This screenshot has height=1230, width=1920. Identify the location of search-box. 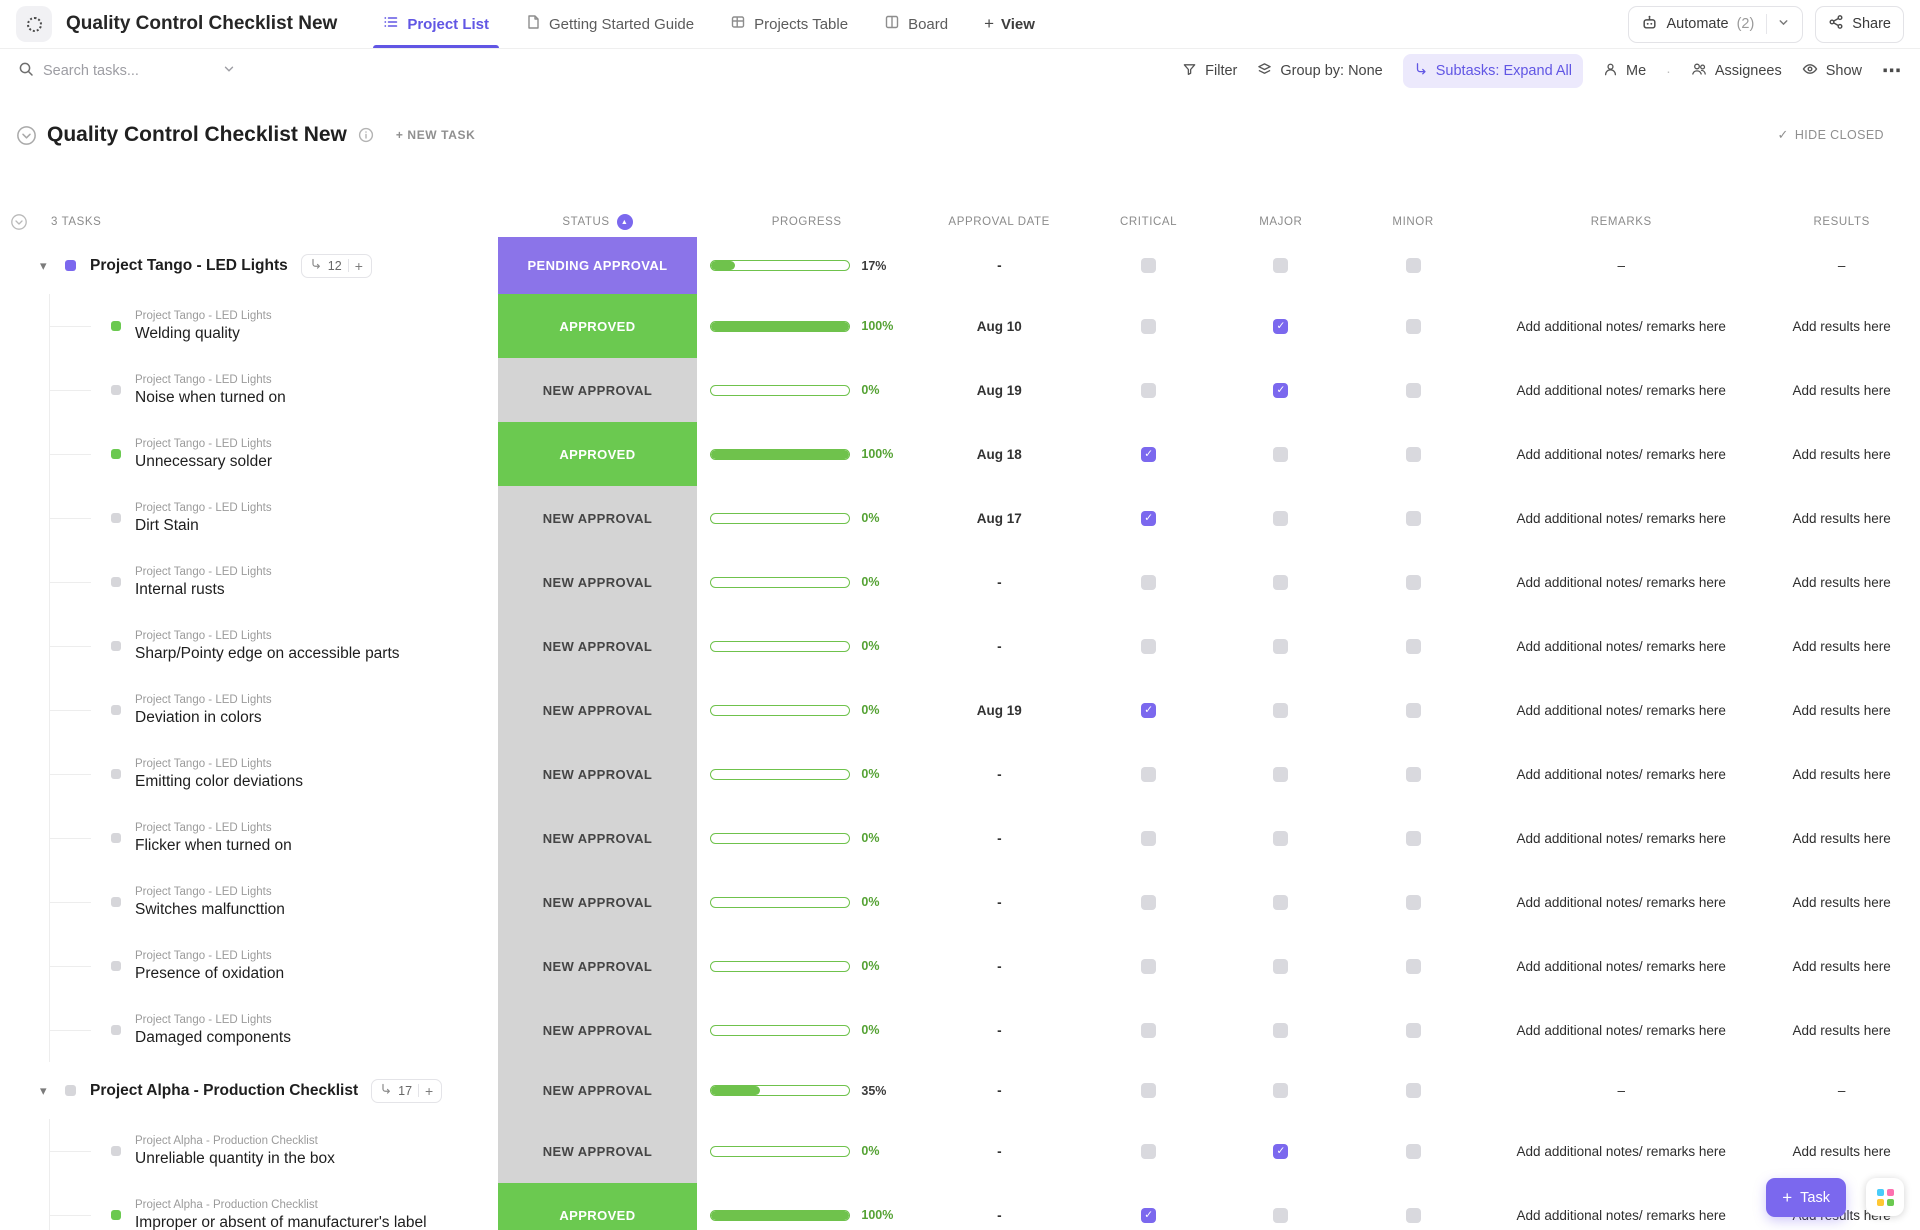
(143, 71).